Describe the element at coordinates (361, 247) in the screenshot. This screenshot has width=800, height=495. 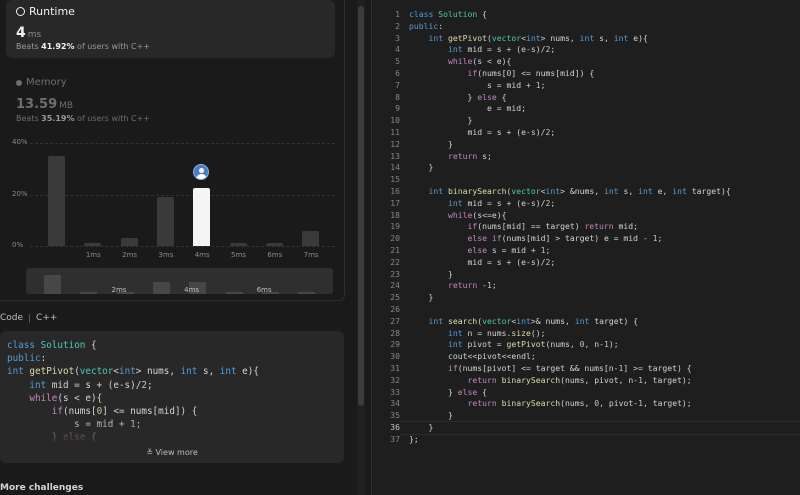
I see `left-panel-scrollbar` at that location.